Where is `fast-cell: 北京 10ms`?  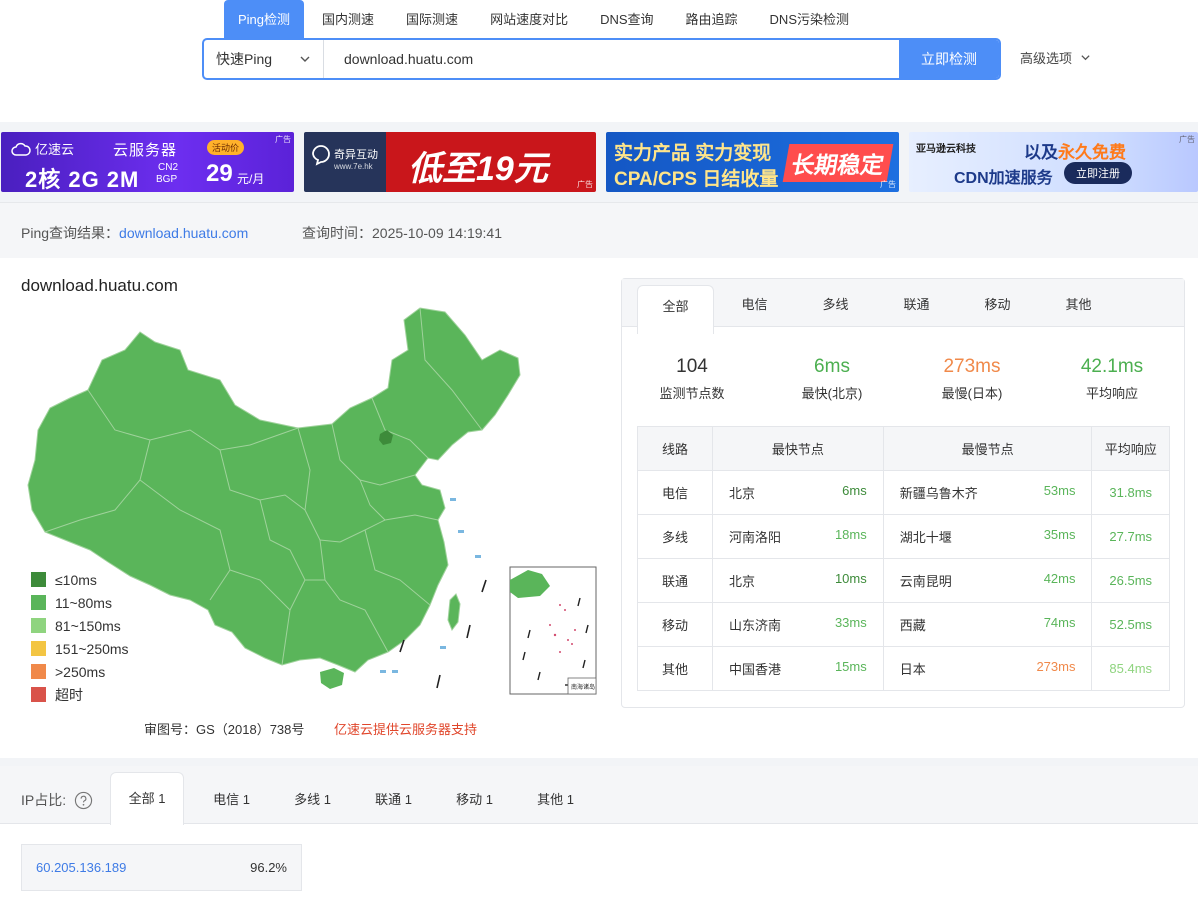
fast-cell: 北京 10ms is located at coordinates (798, 580).